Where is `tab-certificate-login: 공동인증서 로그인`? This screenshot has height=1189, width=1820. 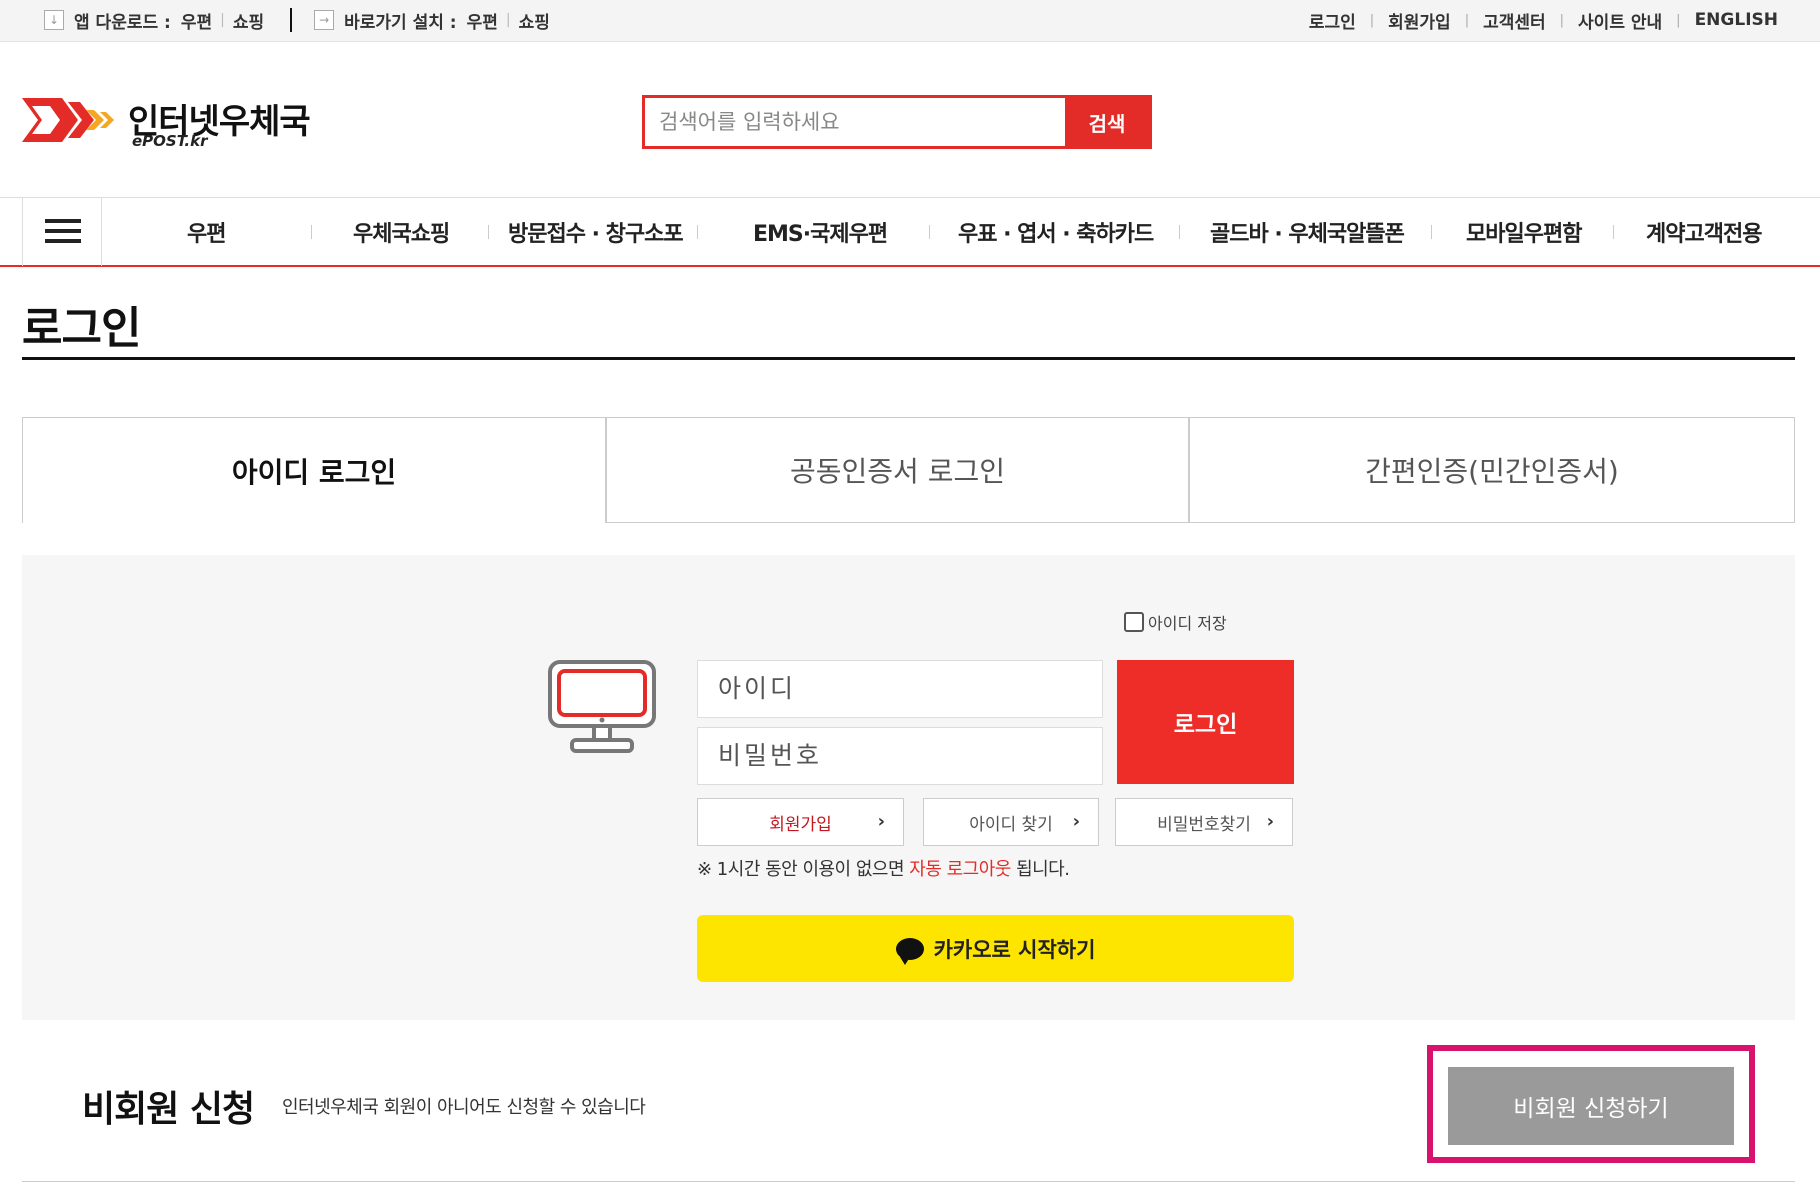 tab-certificate-login: 공동인증서 로그인 is located at coordinates (897, 470).